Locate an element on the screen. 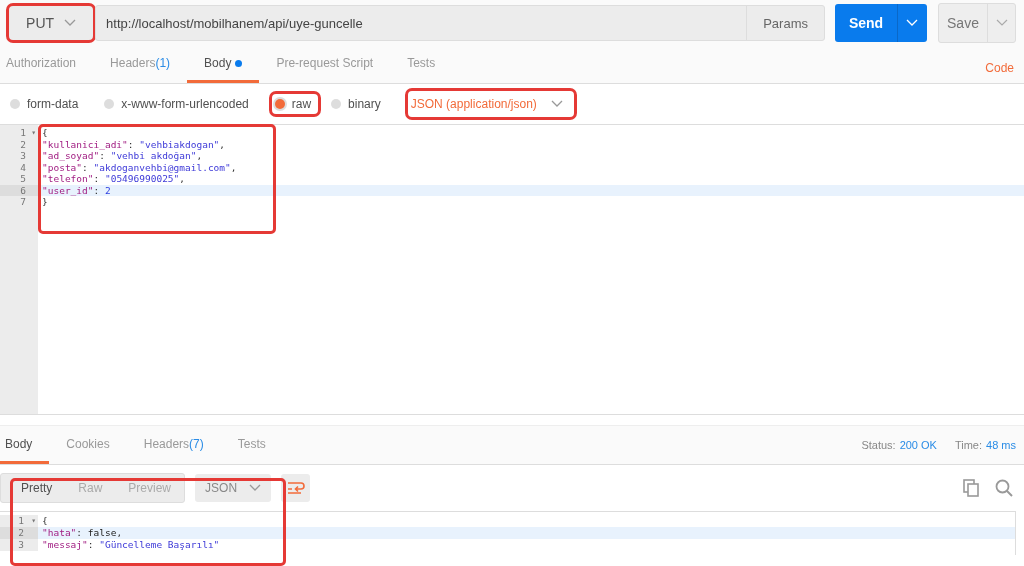 Image resolution: width=1024 pixels, height=566 pixels. response-tab: Body is located at coordinates (25, 445).